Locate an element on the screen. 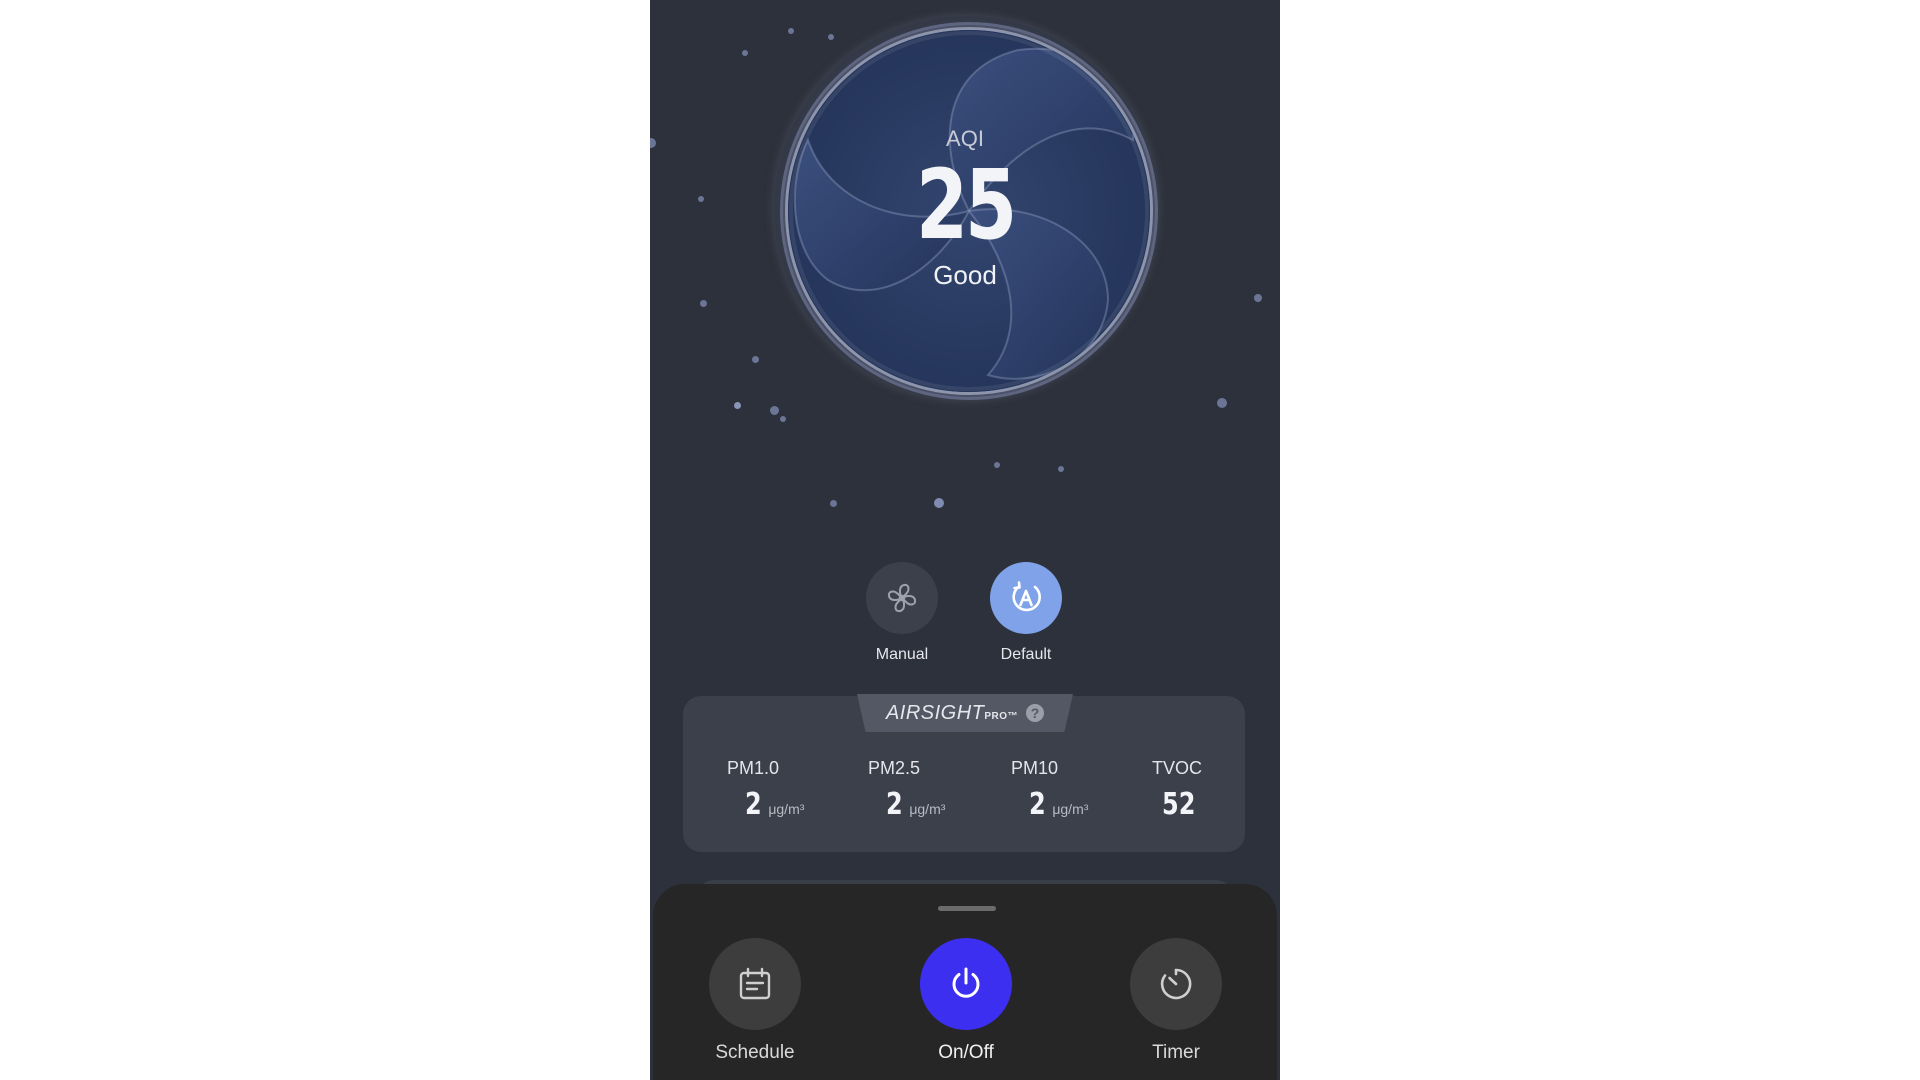 This screenshot has width=1920, height=1080. manual-mode-button is located at coordinates (902, 598).